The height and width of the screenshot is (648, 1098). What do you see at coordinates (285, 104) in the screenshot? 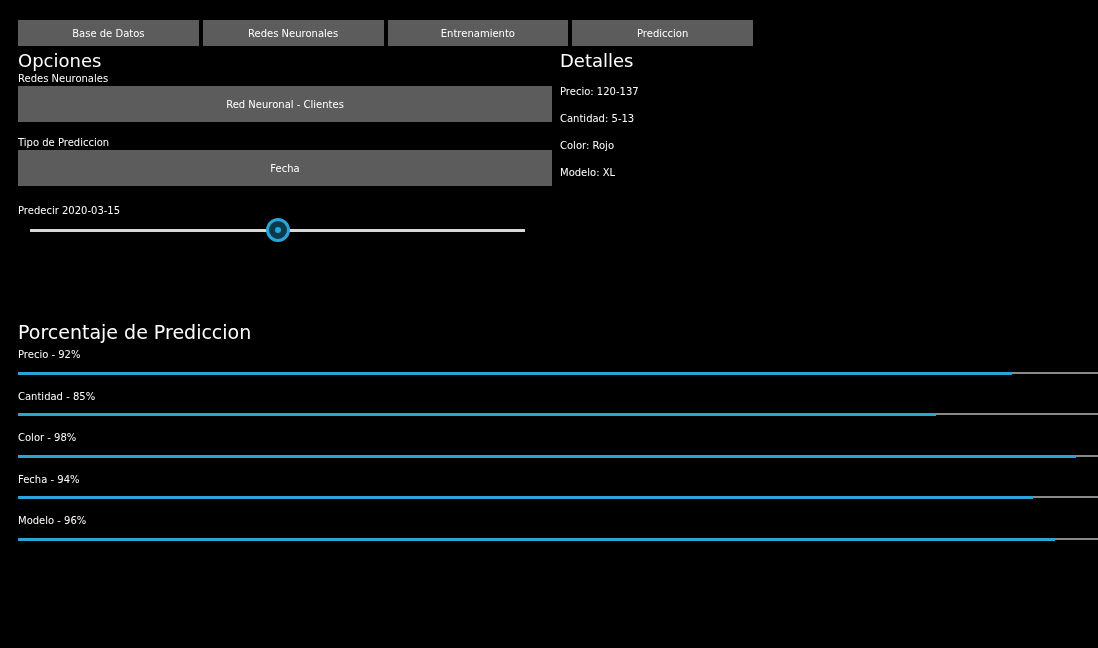
I see `network-button: Red Neuronal - Clientes` at bounding box center [285, 104].